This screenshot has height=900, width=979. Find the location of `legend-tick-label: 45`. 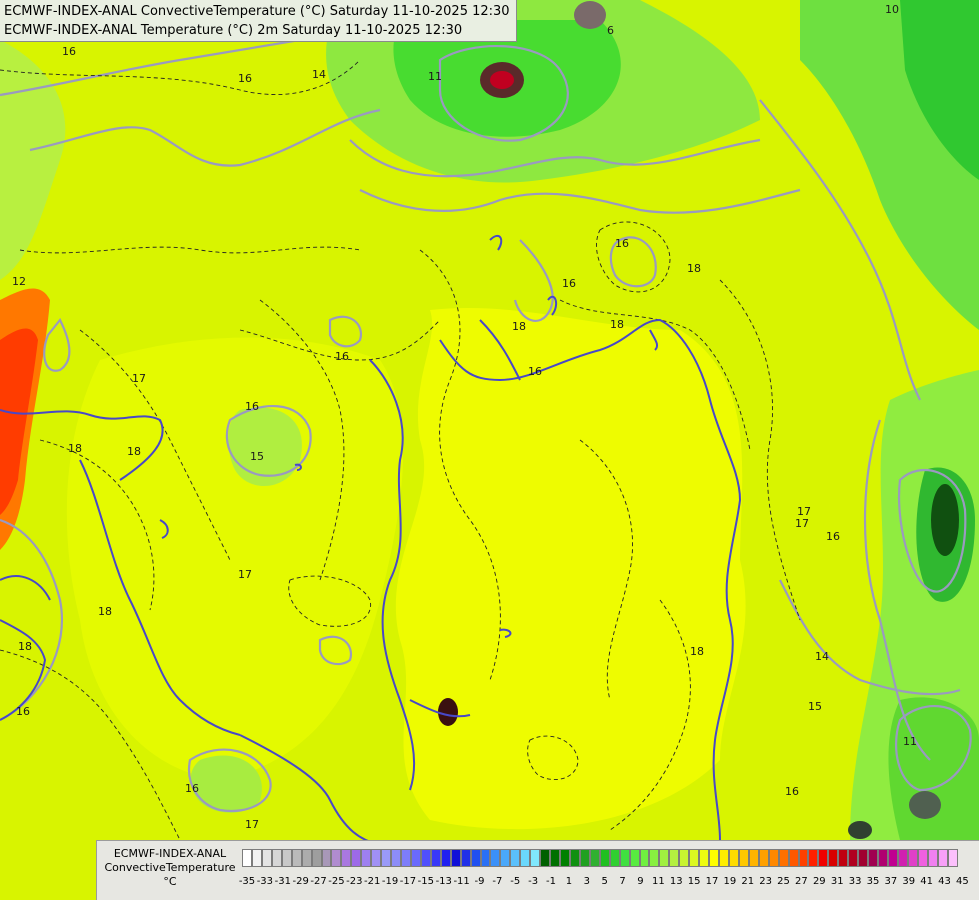

legend-tick-label: 45 is located at coordinates (962, 881).